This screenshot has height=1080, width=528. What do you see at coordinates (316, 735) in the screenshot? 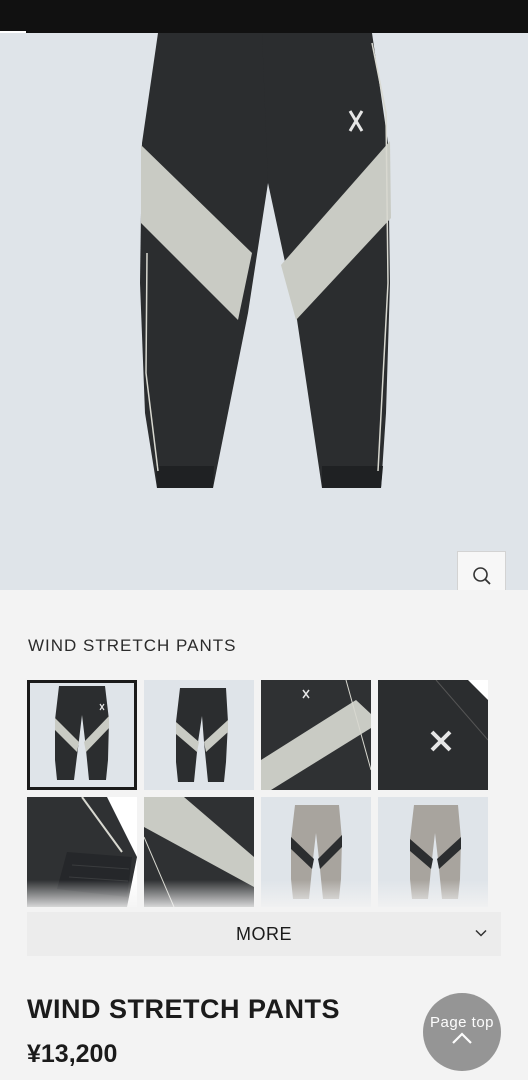
I see `thumbnail-panel-detail` at bounding box center [316, 735].